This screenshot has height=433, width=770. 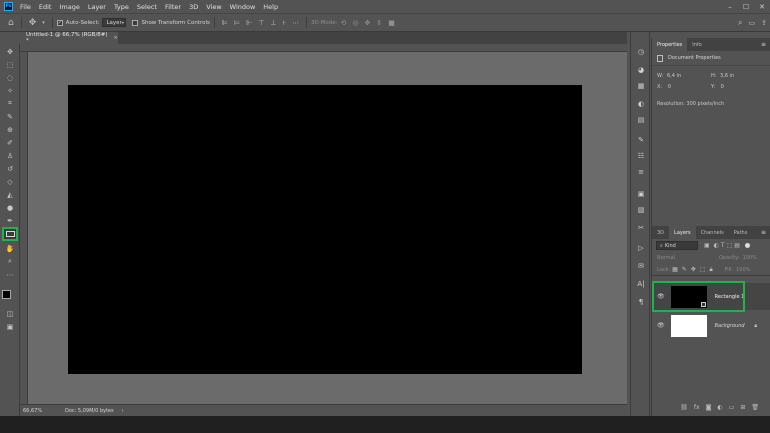 I want to click on lasso-tool-icon: ◌, so click(x=10, y=77).